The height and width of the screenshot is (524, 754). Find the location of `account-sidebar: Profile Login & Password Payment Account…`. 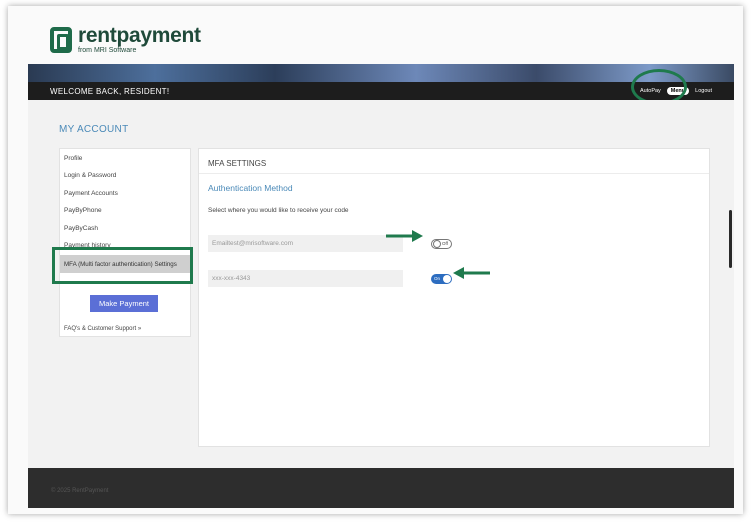

account-sidebar: Profile Login & Password Payment Account… is located at coordinates (125, 242).